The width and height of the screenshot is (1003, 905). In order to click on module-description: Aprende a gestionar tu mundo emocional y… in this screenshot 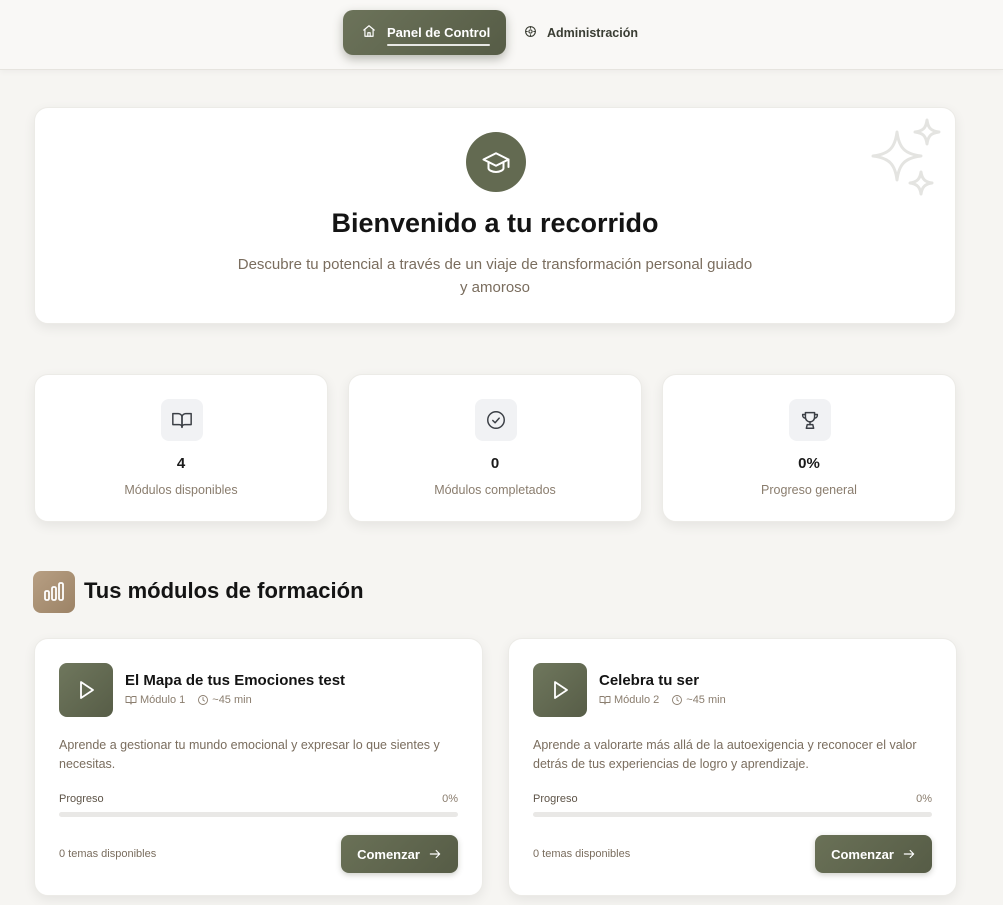, I will do `click(249, 754)`.